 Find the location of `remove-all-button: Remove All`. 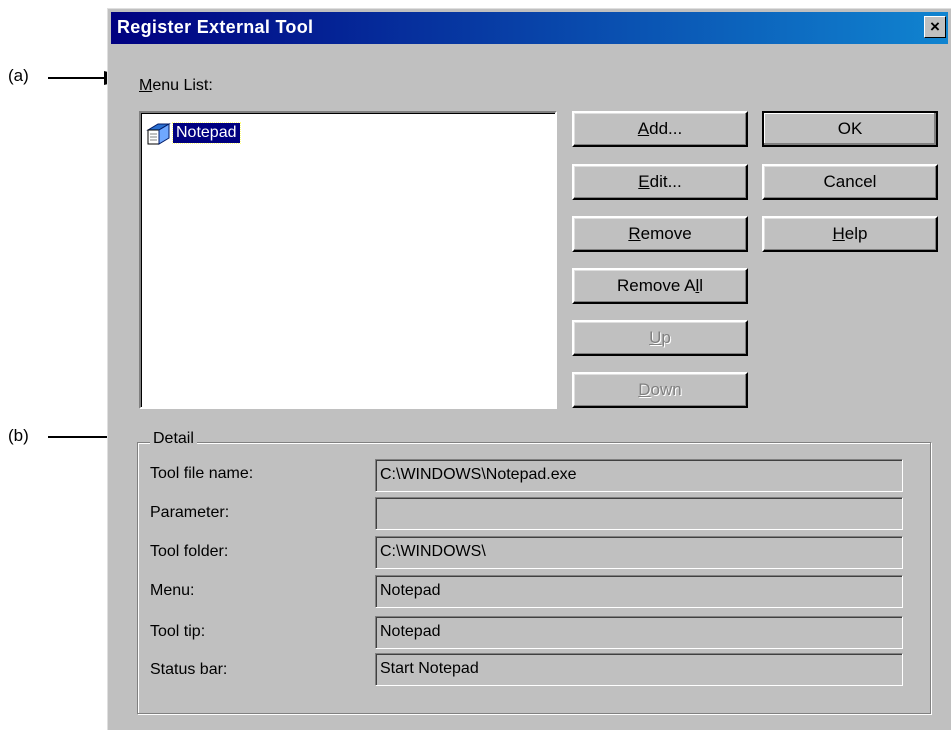

remove-all-button: Remove All is located at coordinates (660, 286).